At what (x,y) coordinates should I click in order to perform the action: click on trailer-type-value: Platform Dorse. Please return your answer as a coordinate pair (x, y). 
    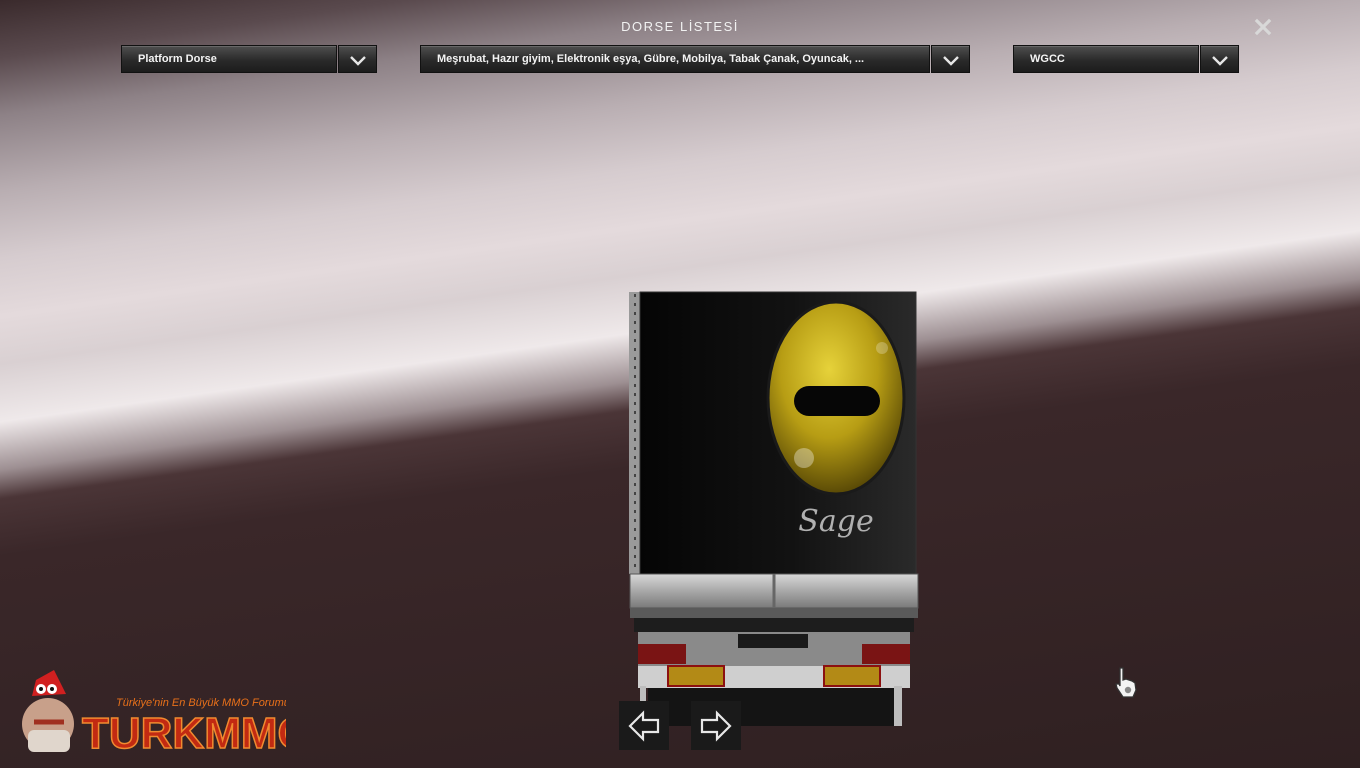
    Looking at the image, I should click on (229, 59).